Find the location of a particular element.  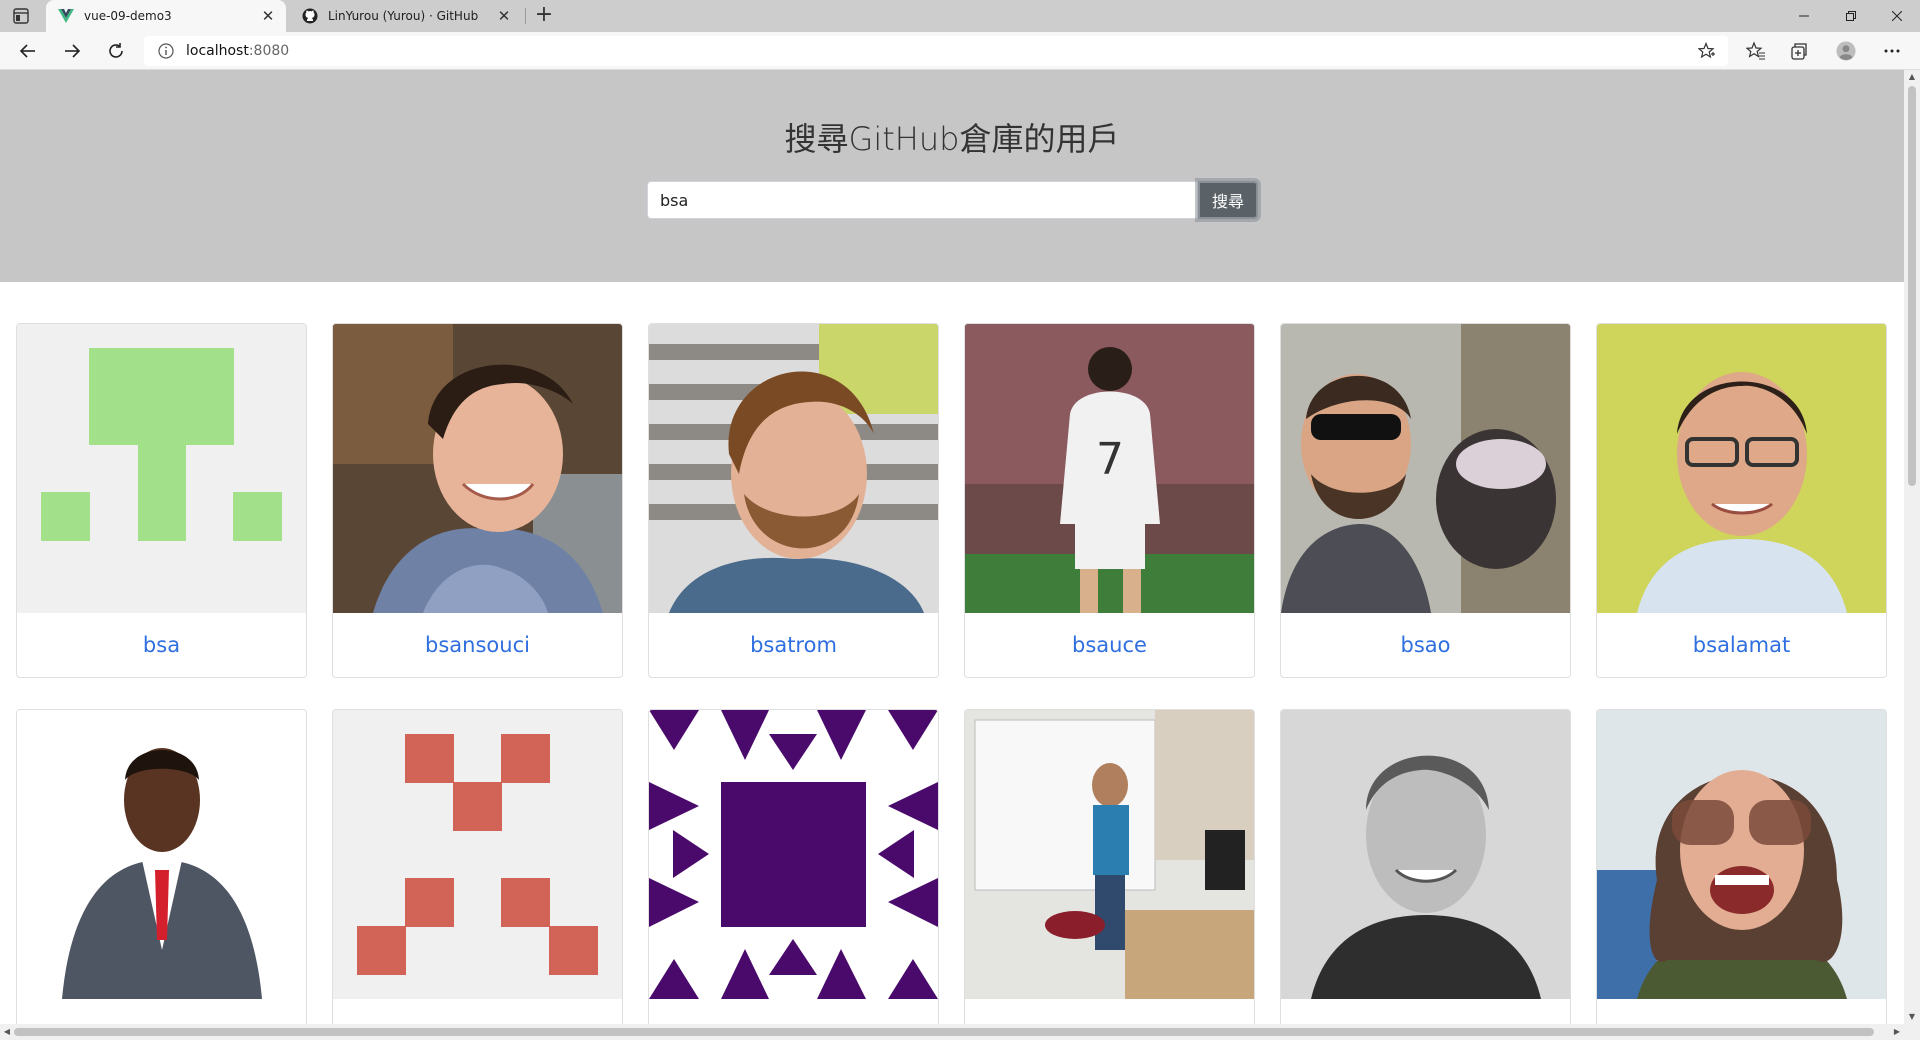

add-favorite-icon is located at coordinates (1706, 50).